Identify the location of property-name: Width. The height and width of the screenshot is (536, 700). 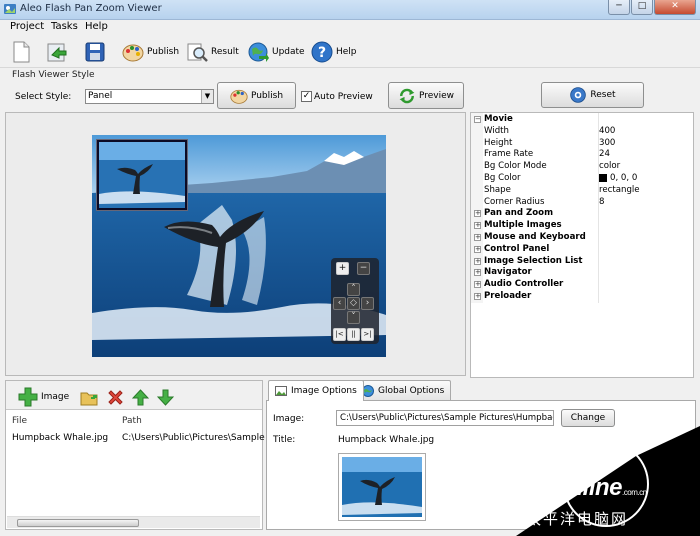
(496, 130).